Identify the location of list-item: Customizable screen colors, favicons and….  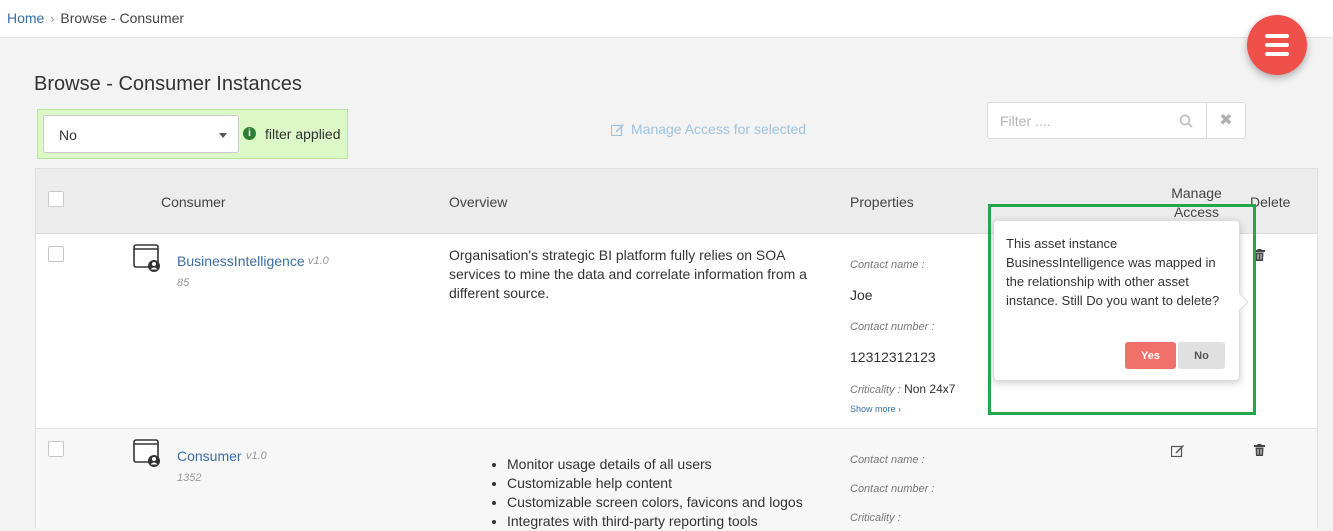
(655, 502).